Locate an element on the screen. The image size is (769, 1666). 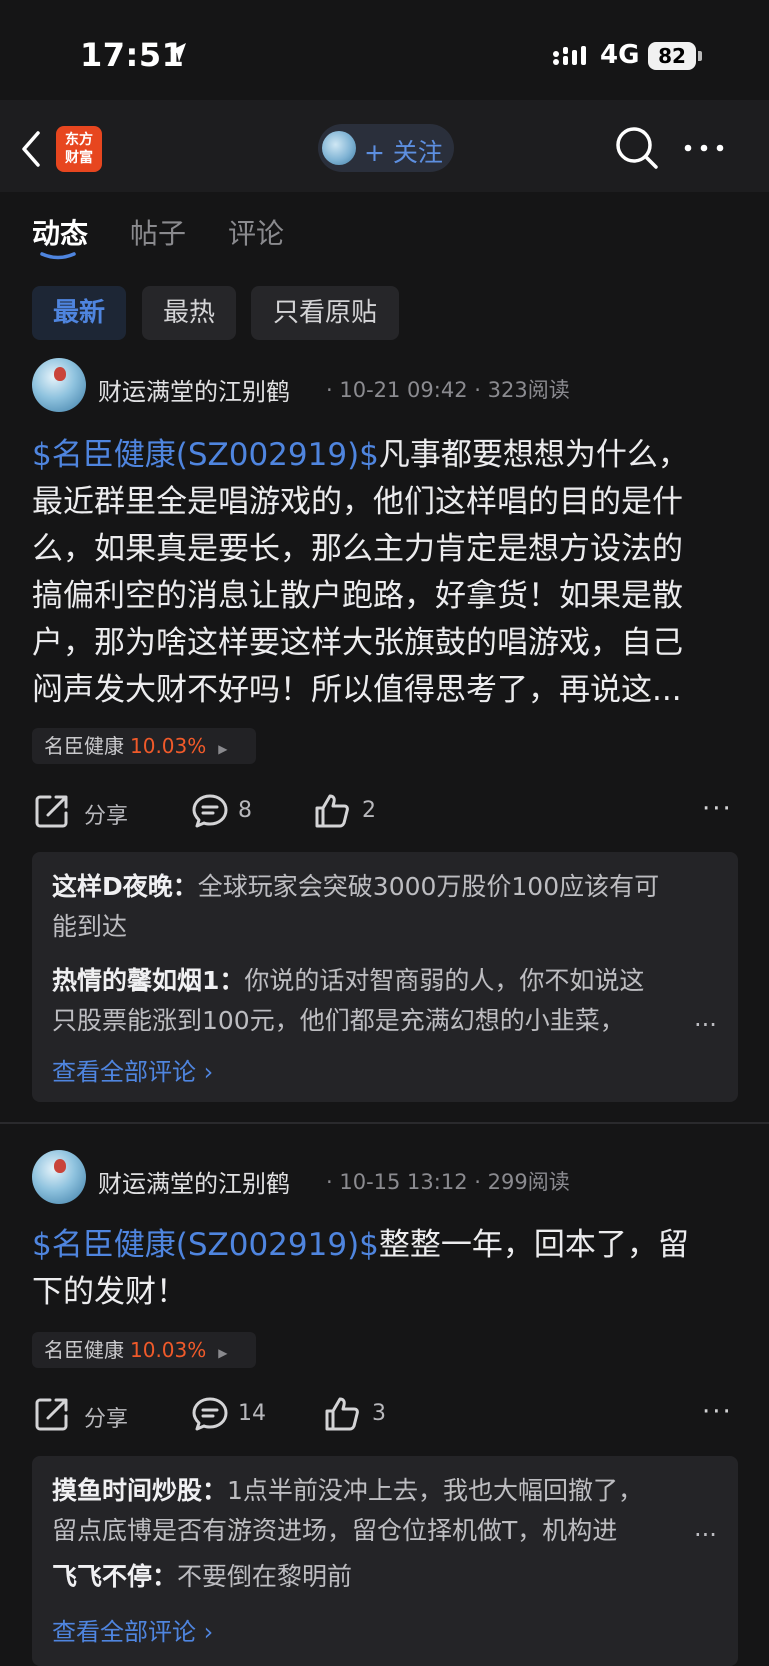
filter-original-only: 只看原贴 is located at coordinates (325, 313).